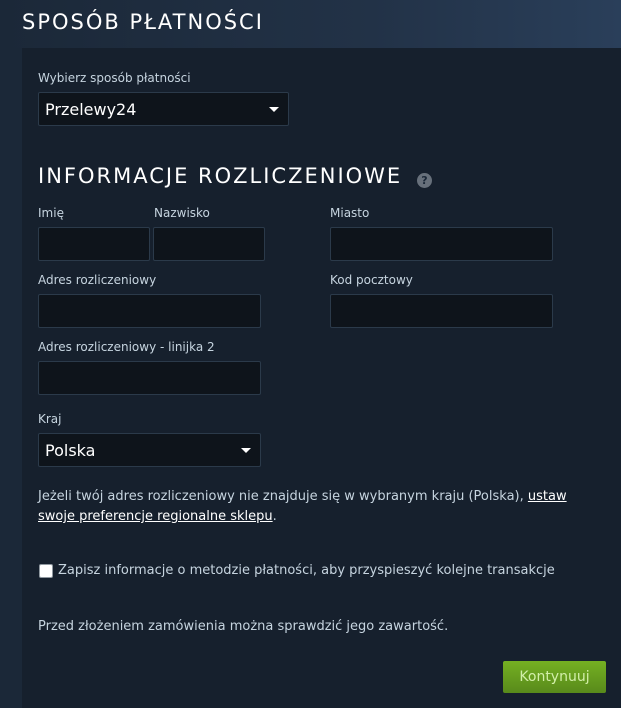 The width and height of the screenshot is (621, 708). Describe the element at coordinates (114, 78) in the screenshot. I see `payment-method-label: Wybierz sposób płatności` at that location.